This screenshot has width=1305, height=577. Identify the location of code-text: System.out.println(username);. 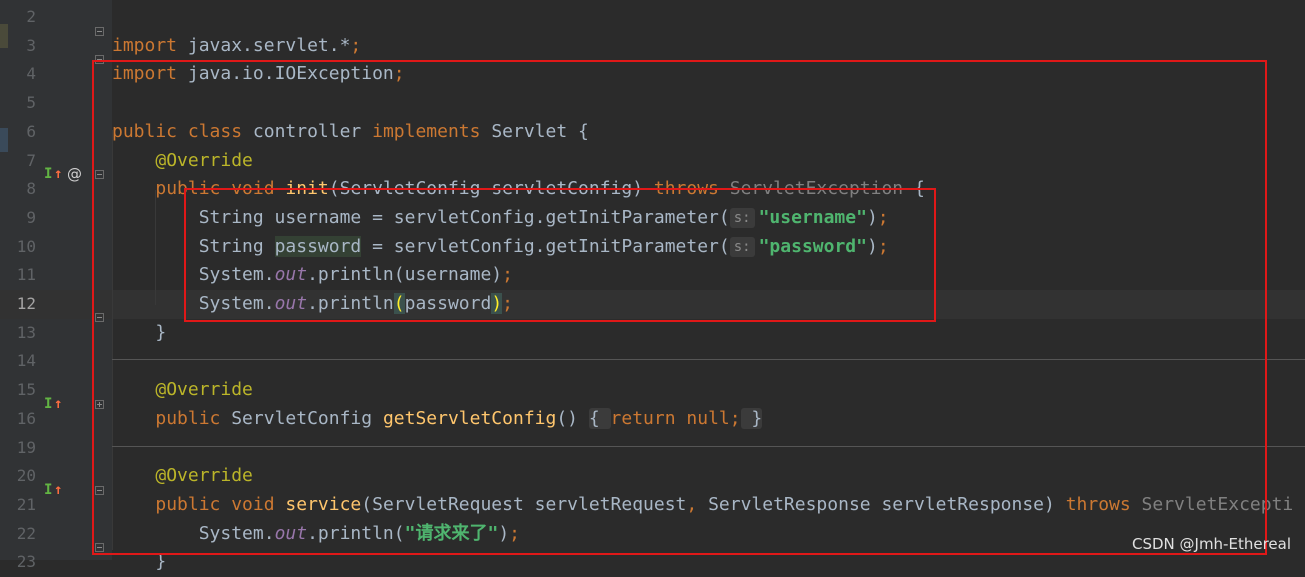
(312, 275).